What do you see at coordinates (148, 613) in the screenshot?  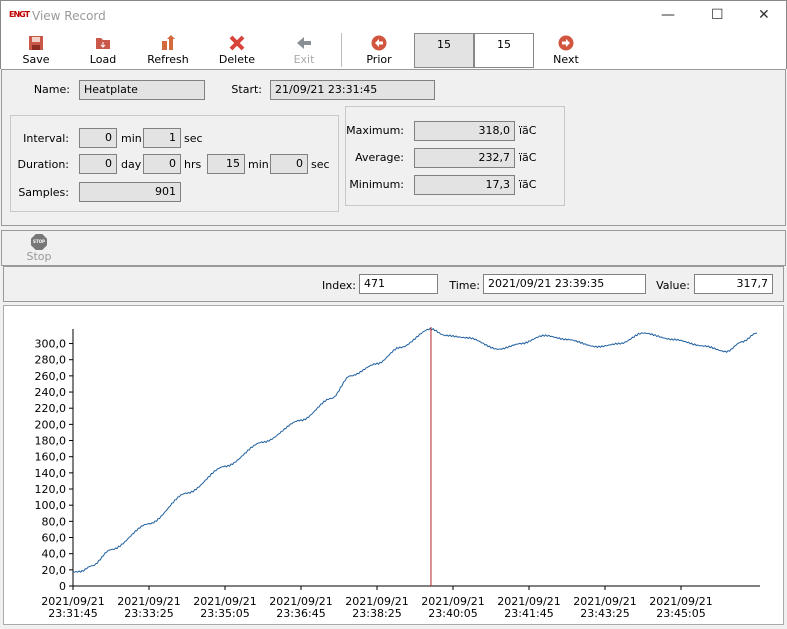 I see `x-tick-time: 23:33:25` at bounding box center [148, 613].